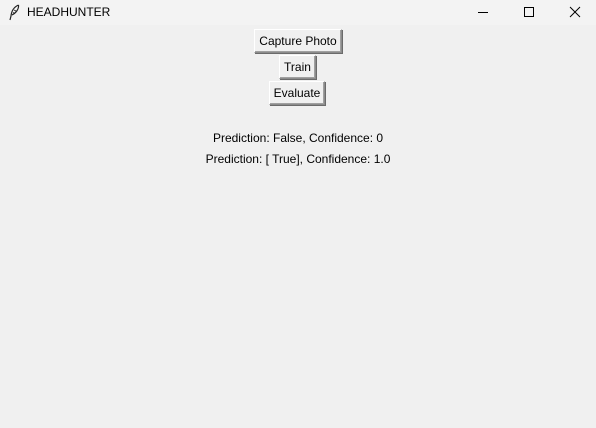 The height and width of the screenshot is (428, 596). I want to click on maximize-icon, so click(529, 12).